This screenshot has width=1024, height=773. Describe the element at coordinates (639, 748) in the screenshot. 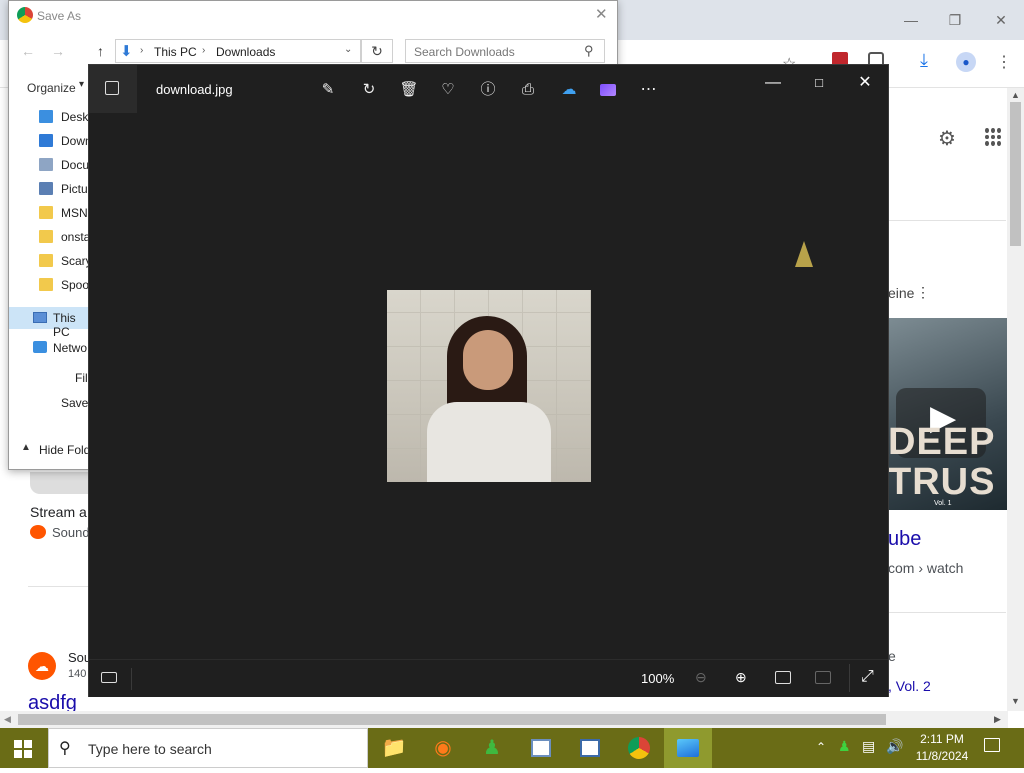

I see `chrome-taskbar-icon` at that location.